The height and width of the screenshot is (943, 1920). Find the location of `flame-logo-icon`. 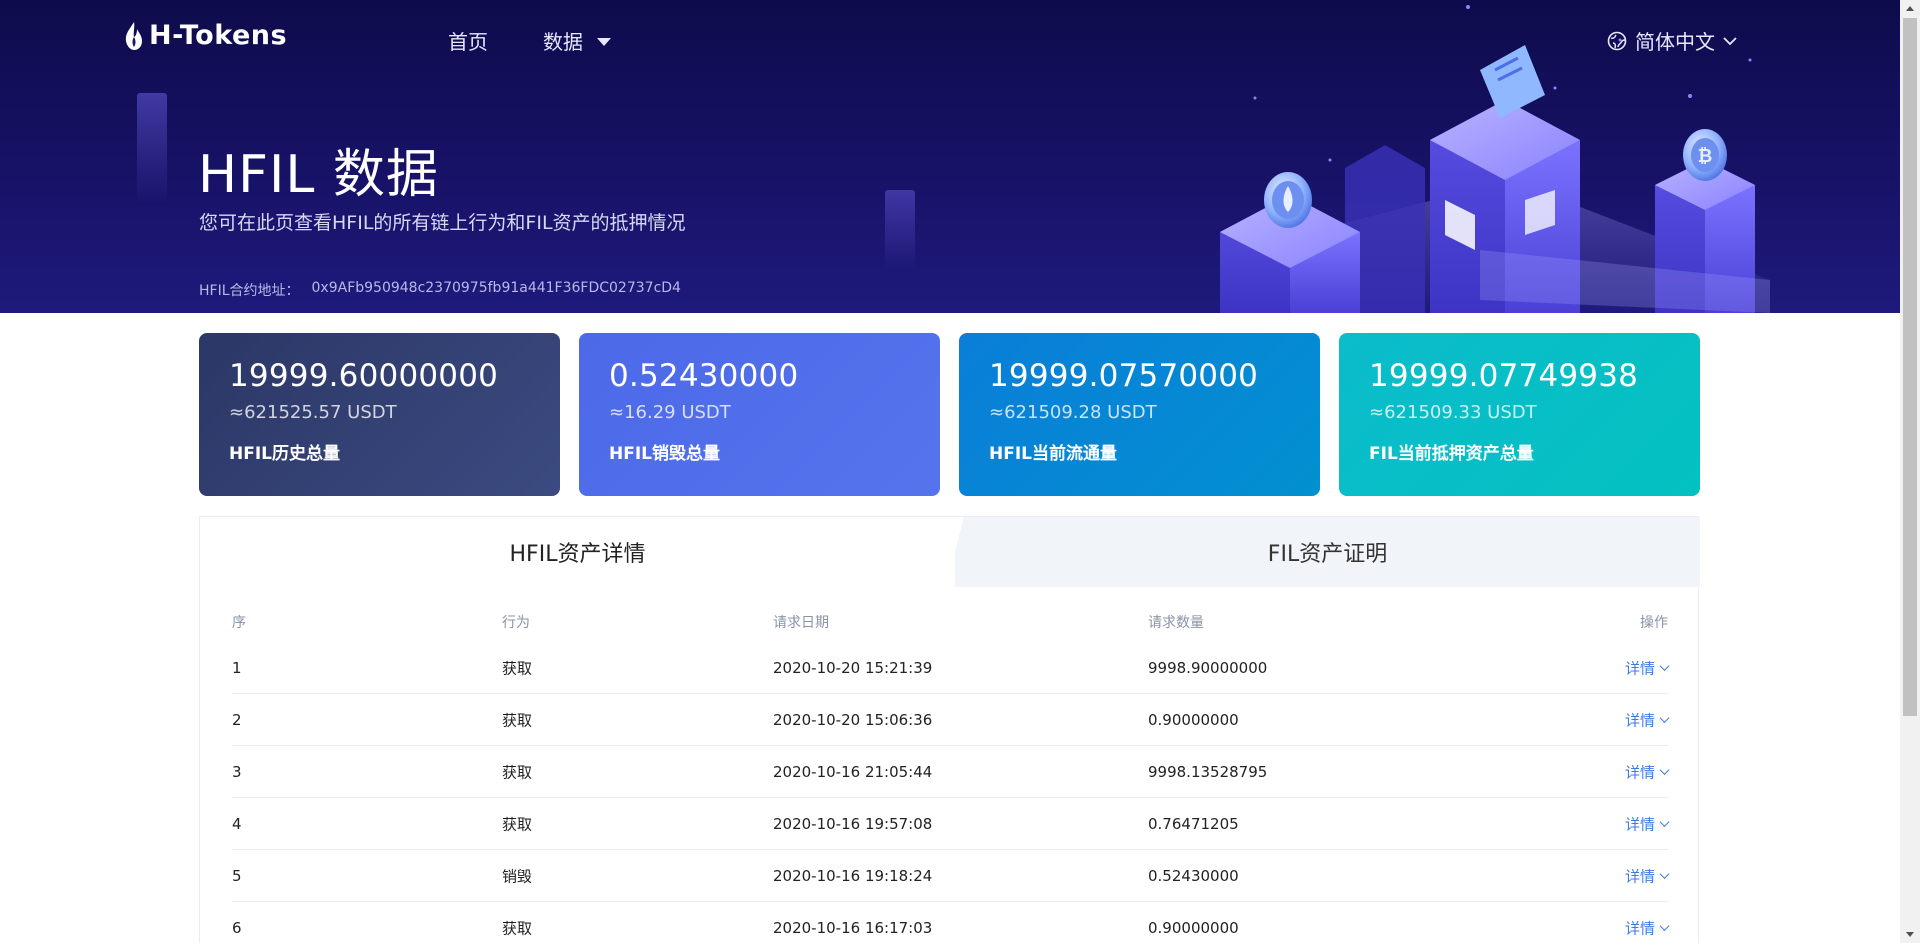

flame-logo-icon is located at coordinates (133, 35).